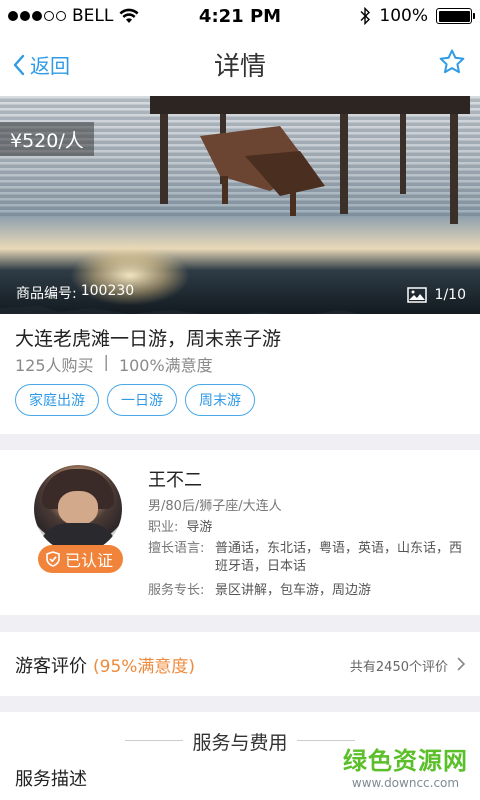 This screenshot has height=800, width=480. What do you see at coordinates (176, 590) in the screenshot?
I see `specialty-label: 服务专长:` at bounding box center [176, 590].